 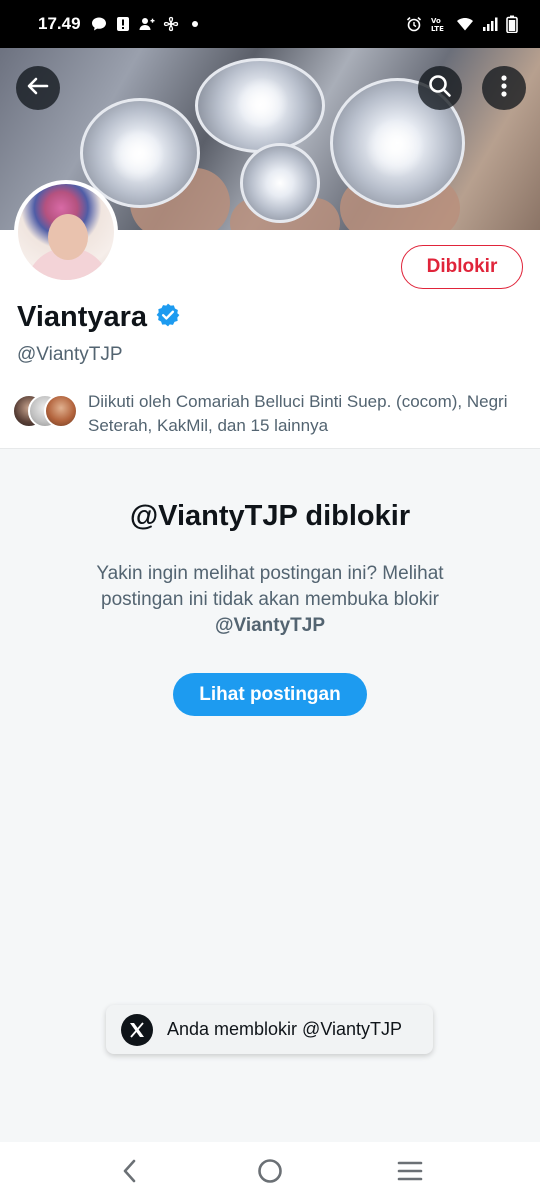 I want to click on status-icons-right: Vo LTE, so click(x=462, y=24).